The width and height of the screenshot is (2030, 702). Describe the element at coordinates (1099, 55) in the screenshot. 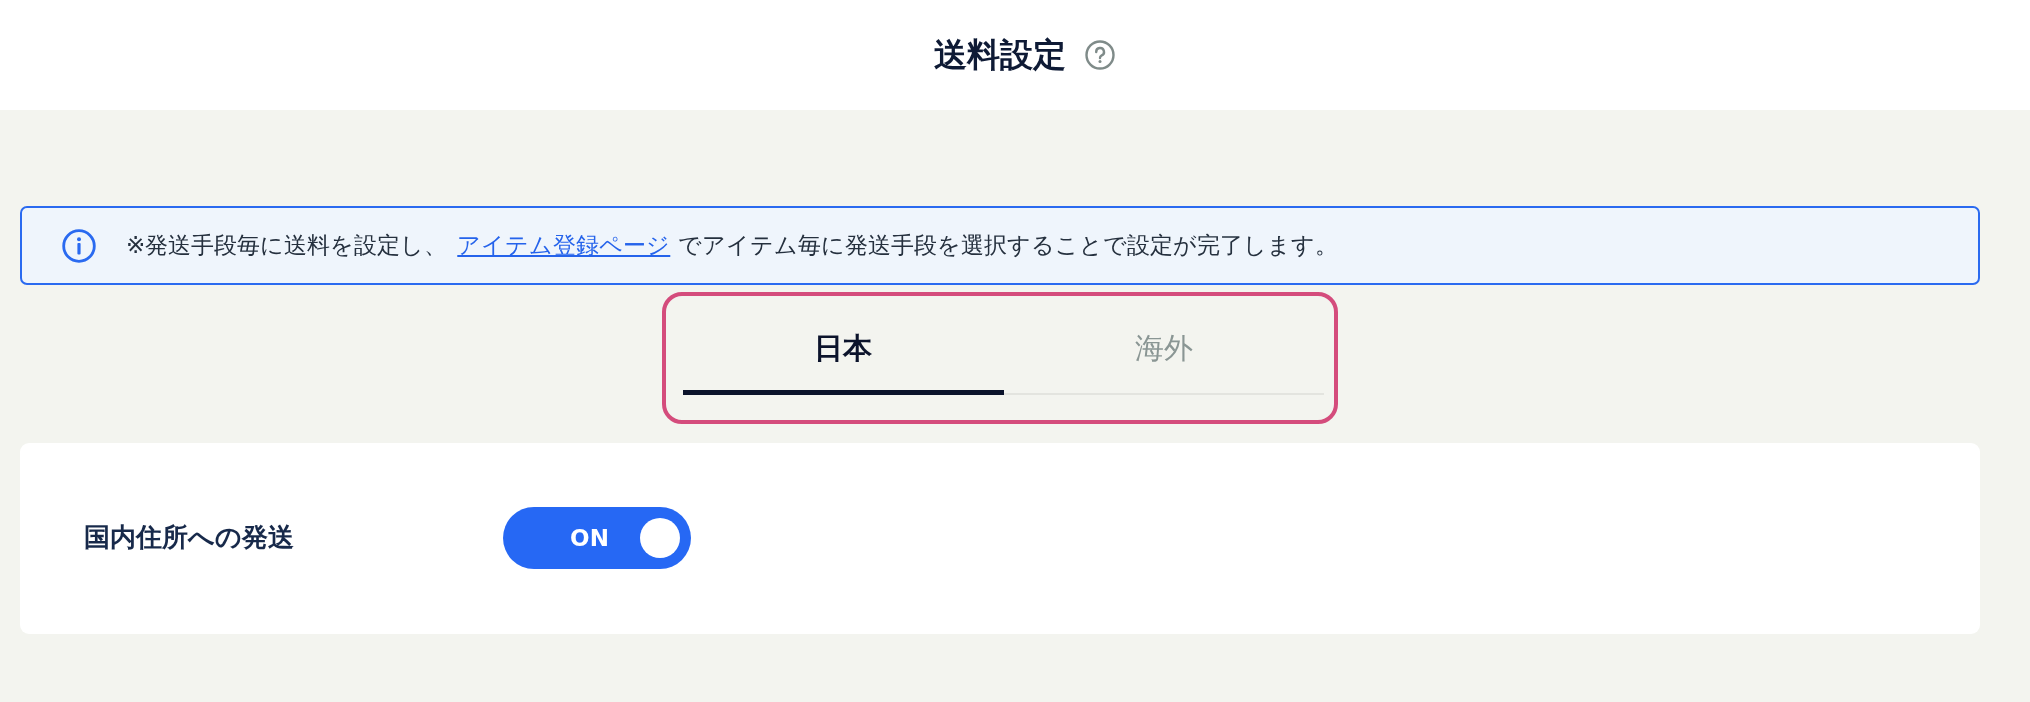

I see `help-icon` at that location.